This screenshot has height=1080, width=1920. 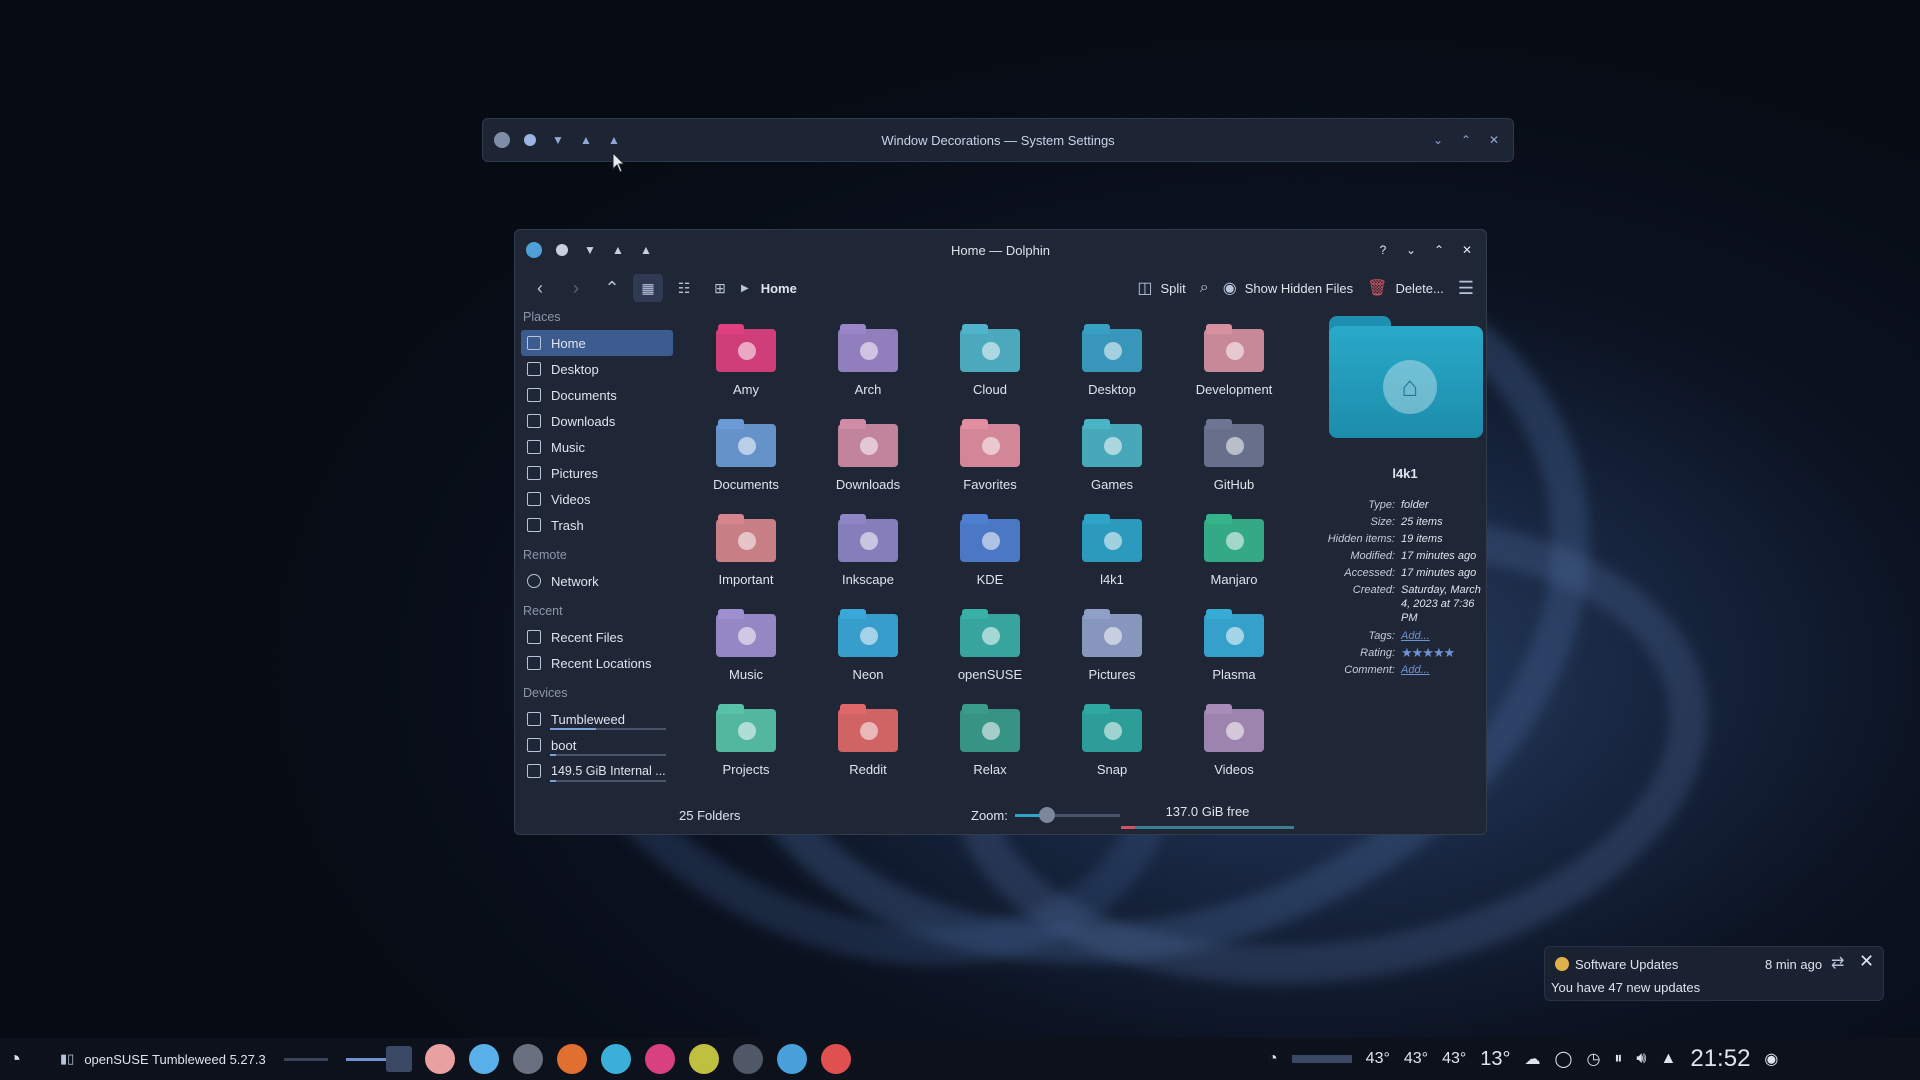 What do you see at coordinates (597, 719) in the screenshot?
I see `sidebar-device-tumbleweed: Tumbleweed` at bounding box center [597, 719].